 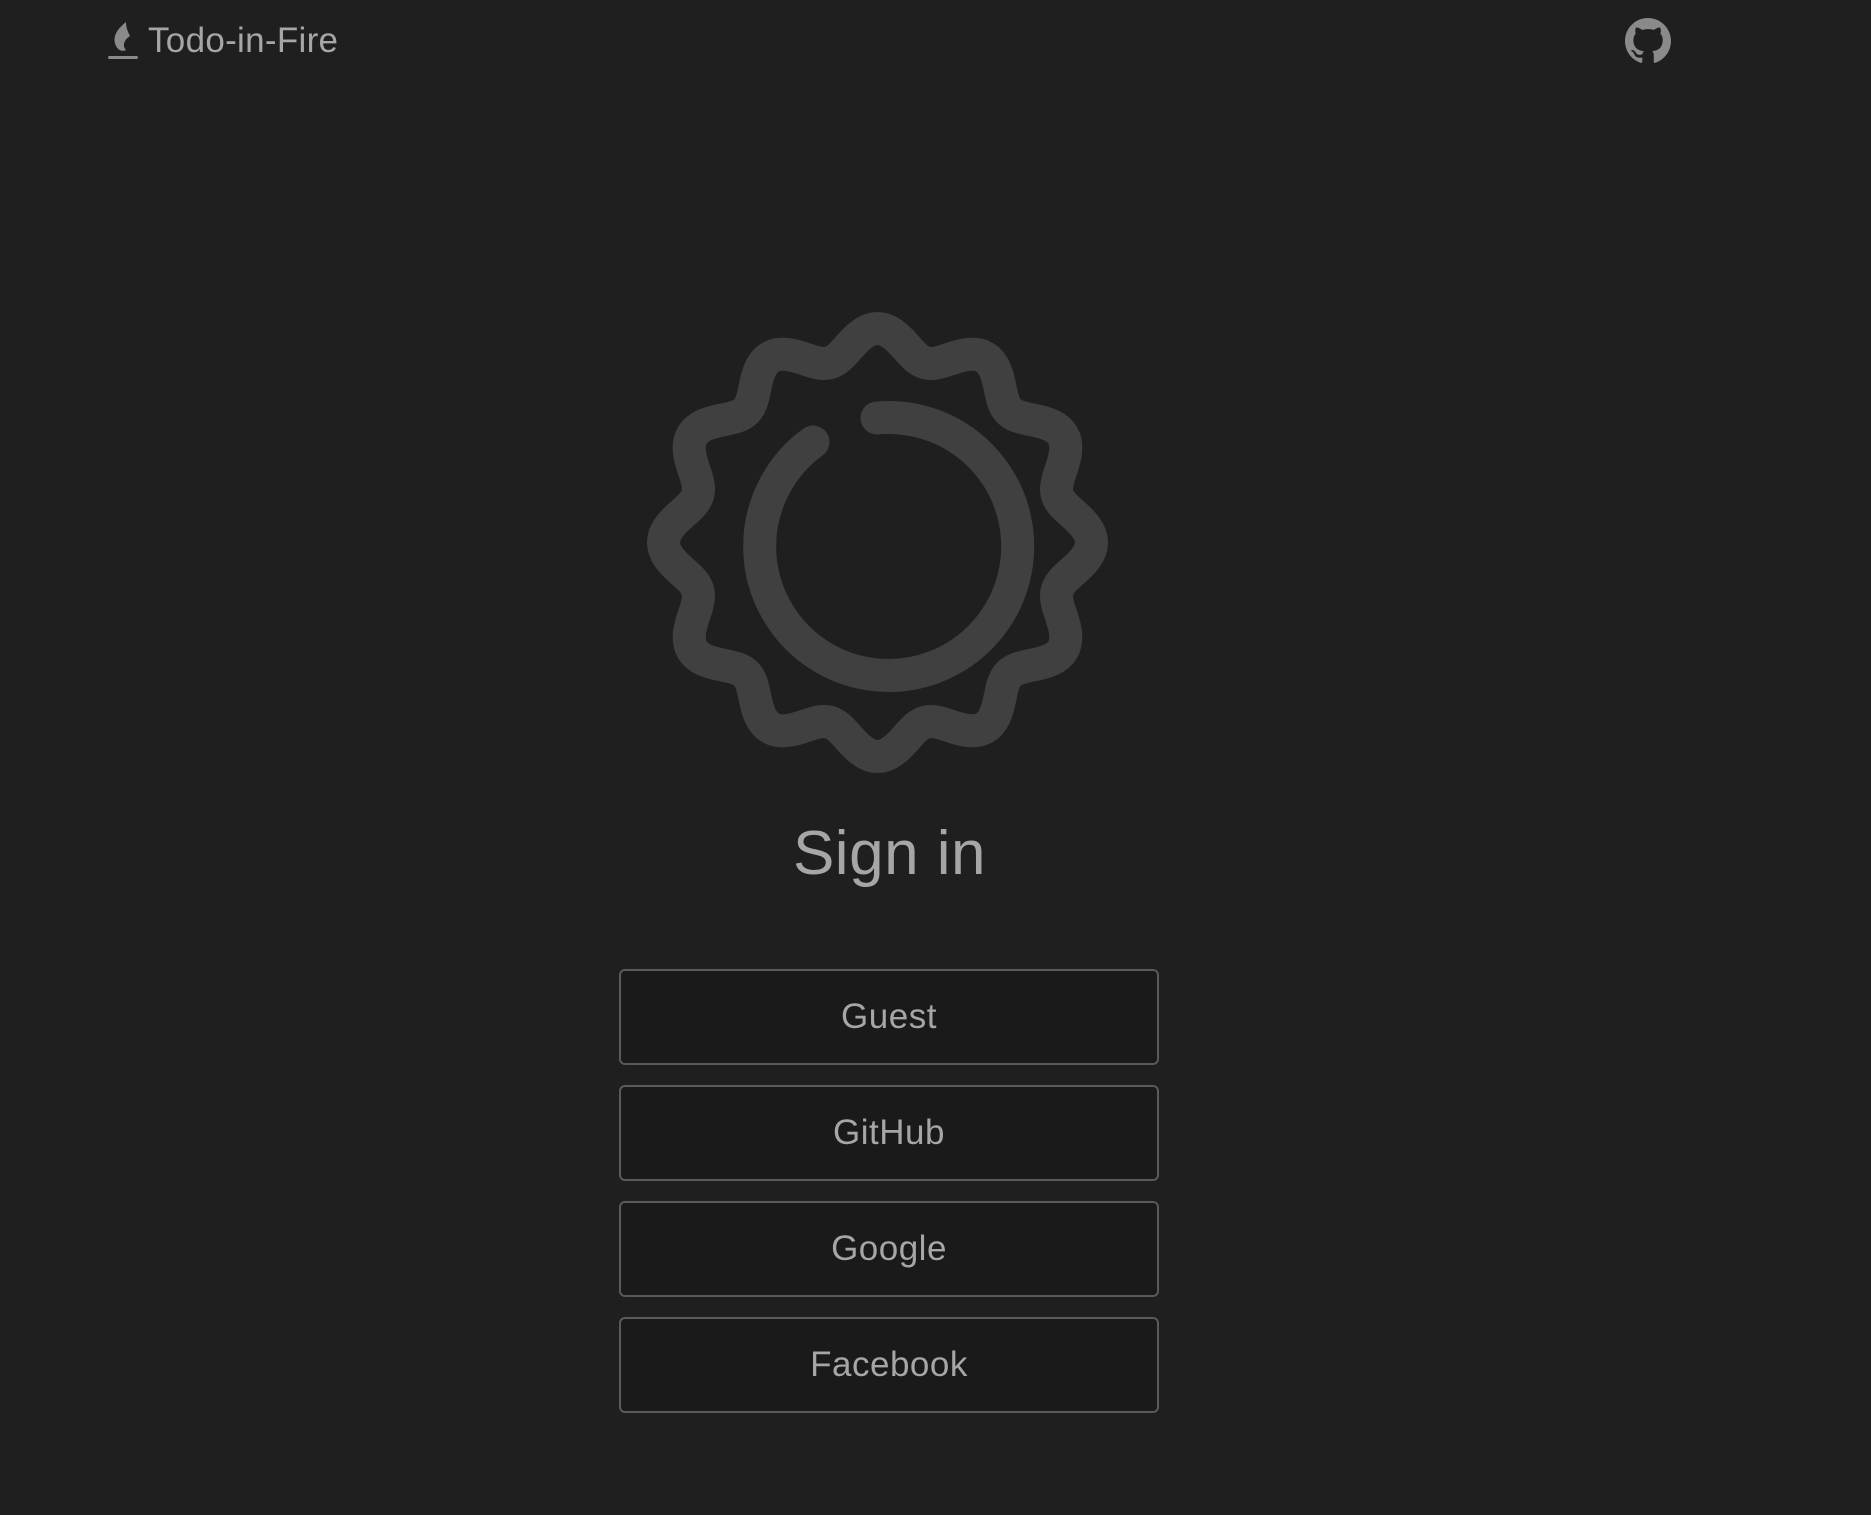 I want to click on brand-home-link: Todo-in-Fire, so click(x=222, y=41).